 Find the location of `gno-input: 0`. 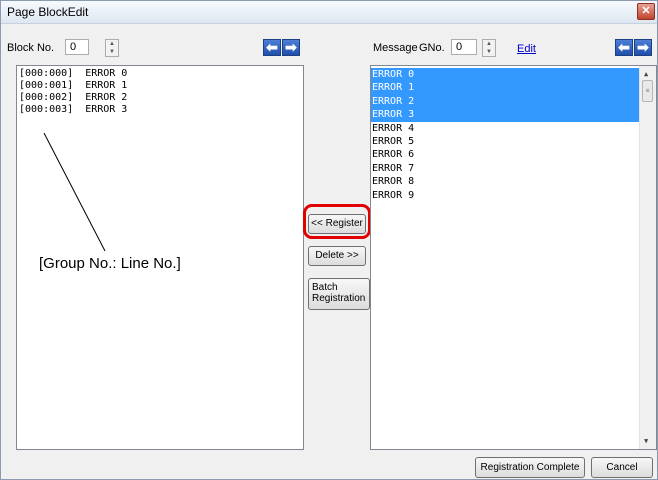

gno-input: 0 is located at coordinates (464, 47).